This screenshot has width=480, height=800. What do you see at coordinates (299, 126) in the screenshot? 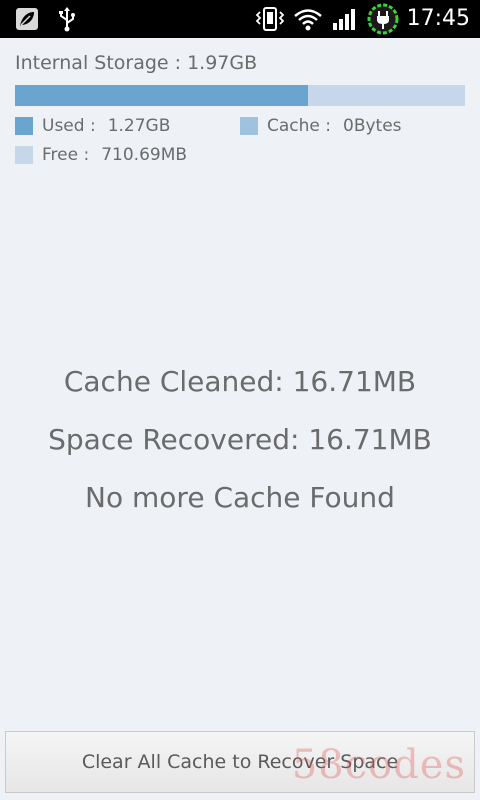
I see `cache-label: Cache :` at bounding box center [299, 126].